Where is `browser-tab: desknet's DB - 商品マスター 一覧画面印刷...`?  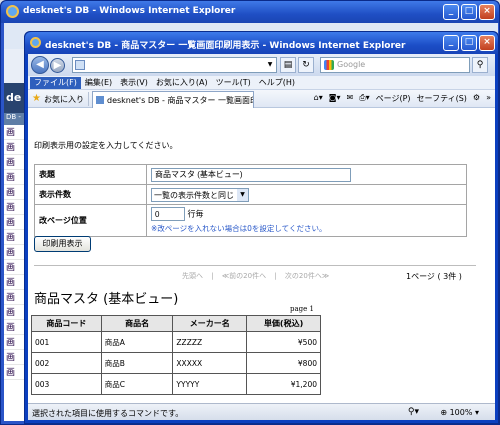 browser-tab: desknet's DB - 商品マスター 一覧画面印刷... is located at coordinates (173, 99).